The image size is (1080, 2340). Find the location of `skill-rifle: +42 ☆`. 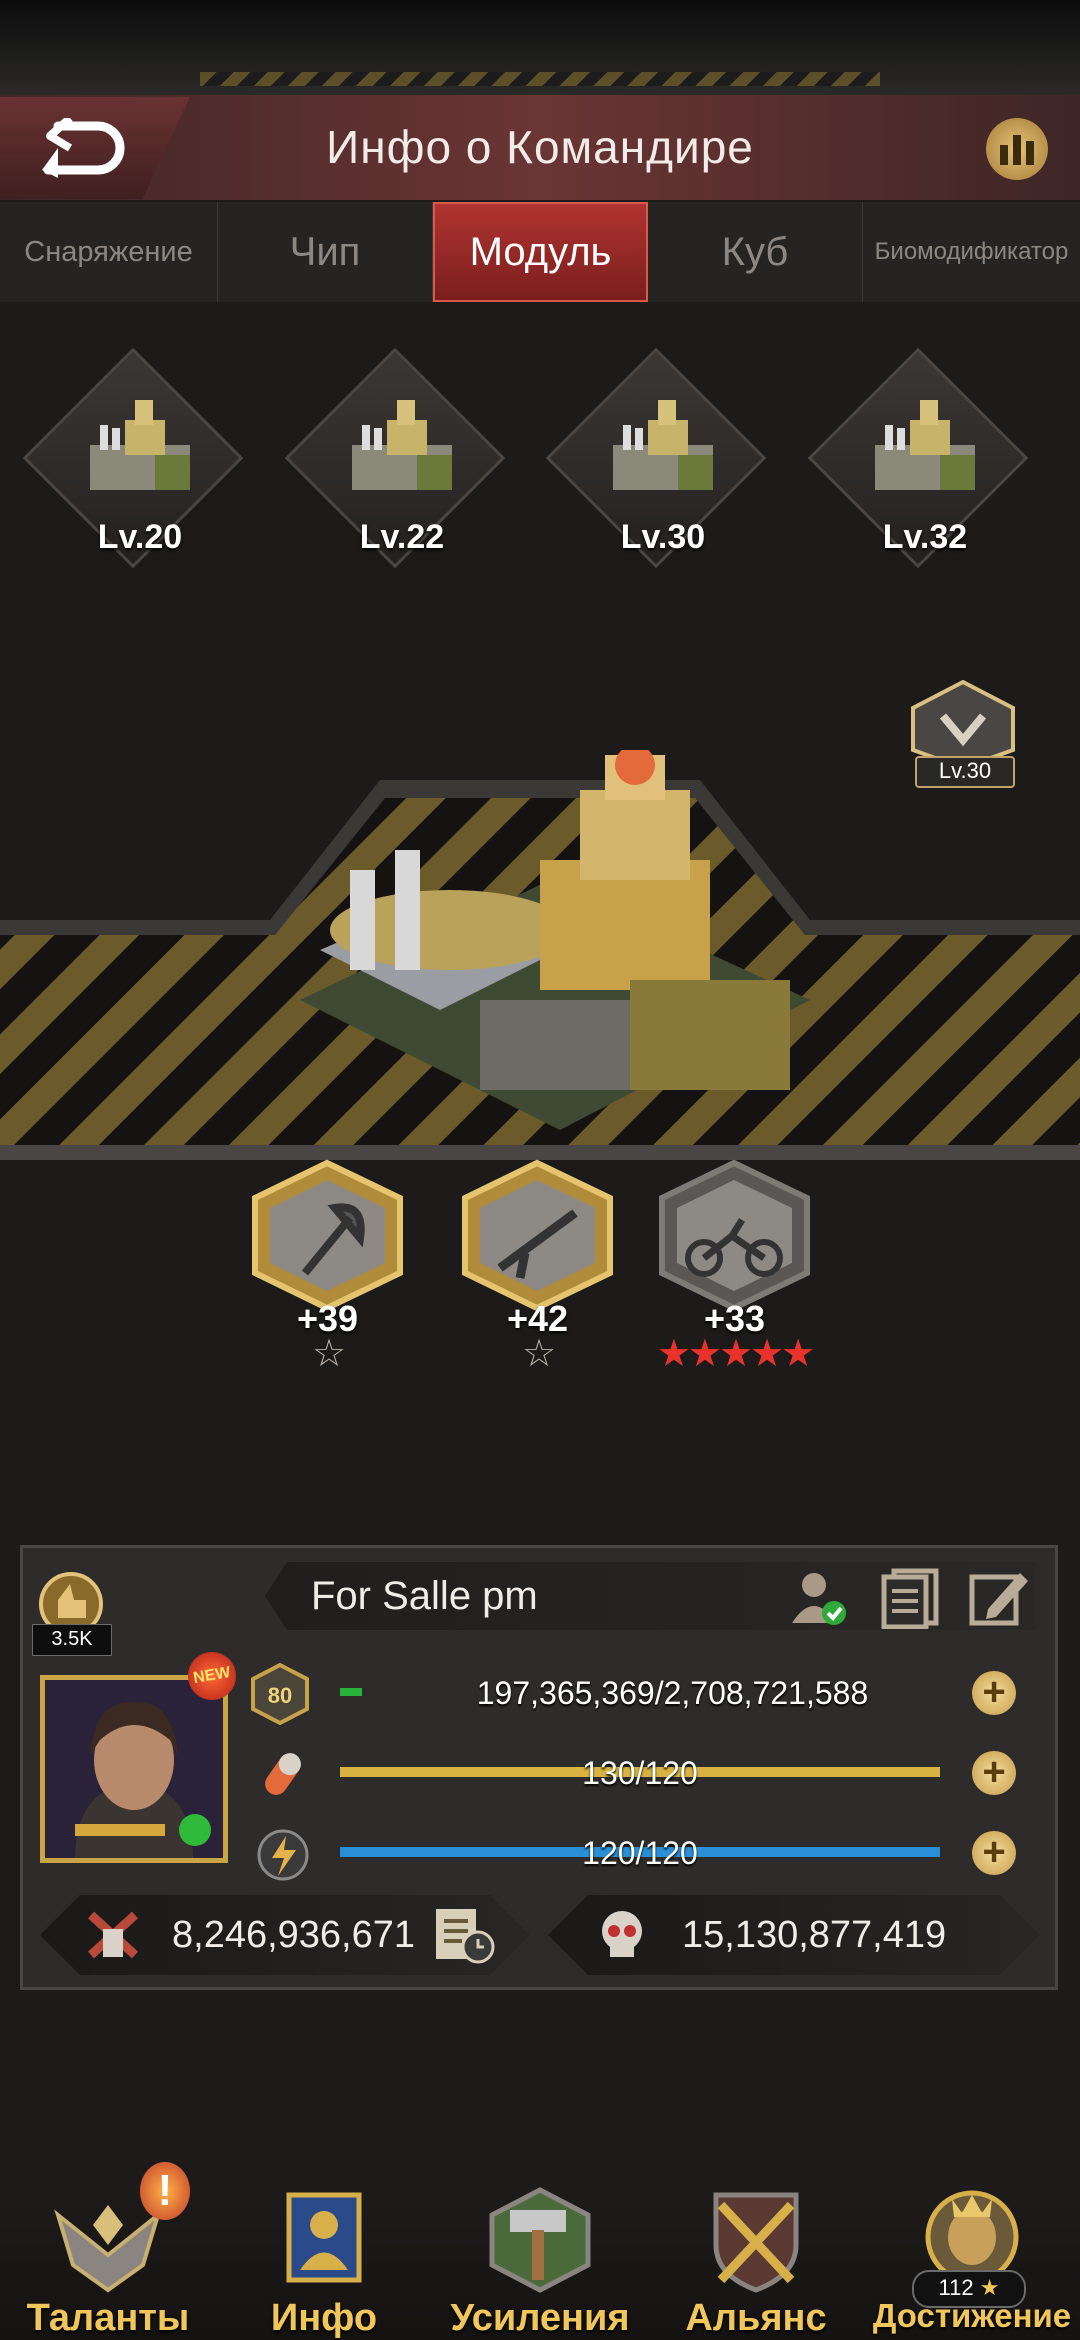

skill-rifle: +42 ☆ is located at coordinates (537, 1266).